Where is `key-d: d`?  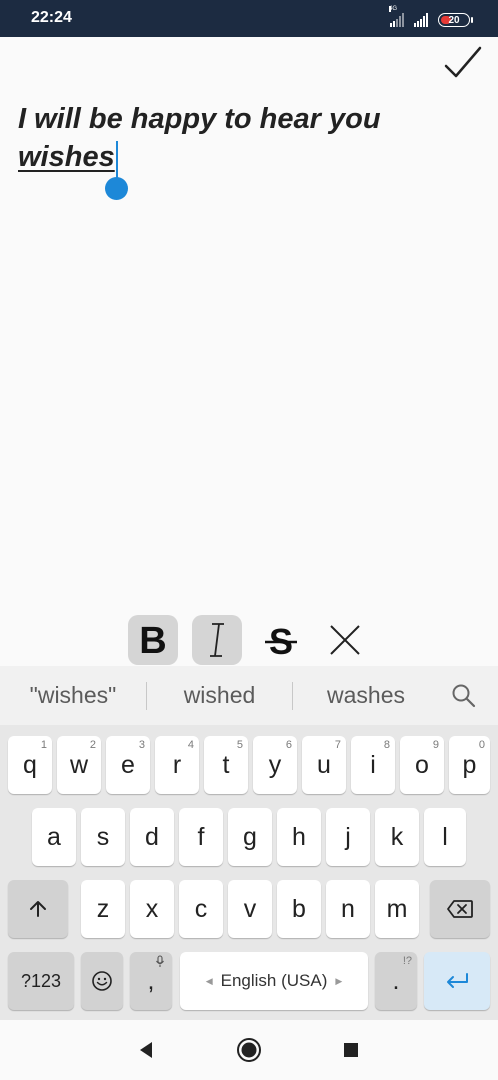 key-d: d is located at coordinates (152, 837).